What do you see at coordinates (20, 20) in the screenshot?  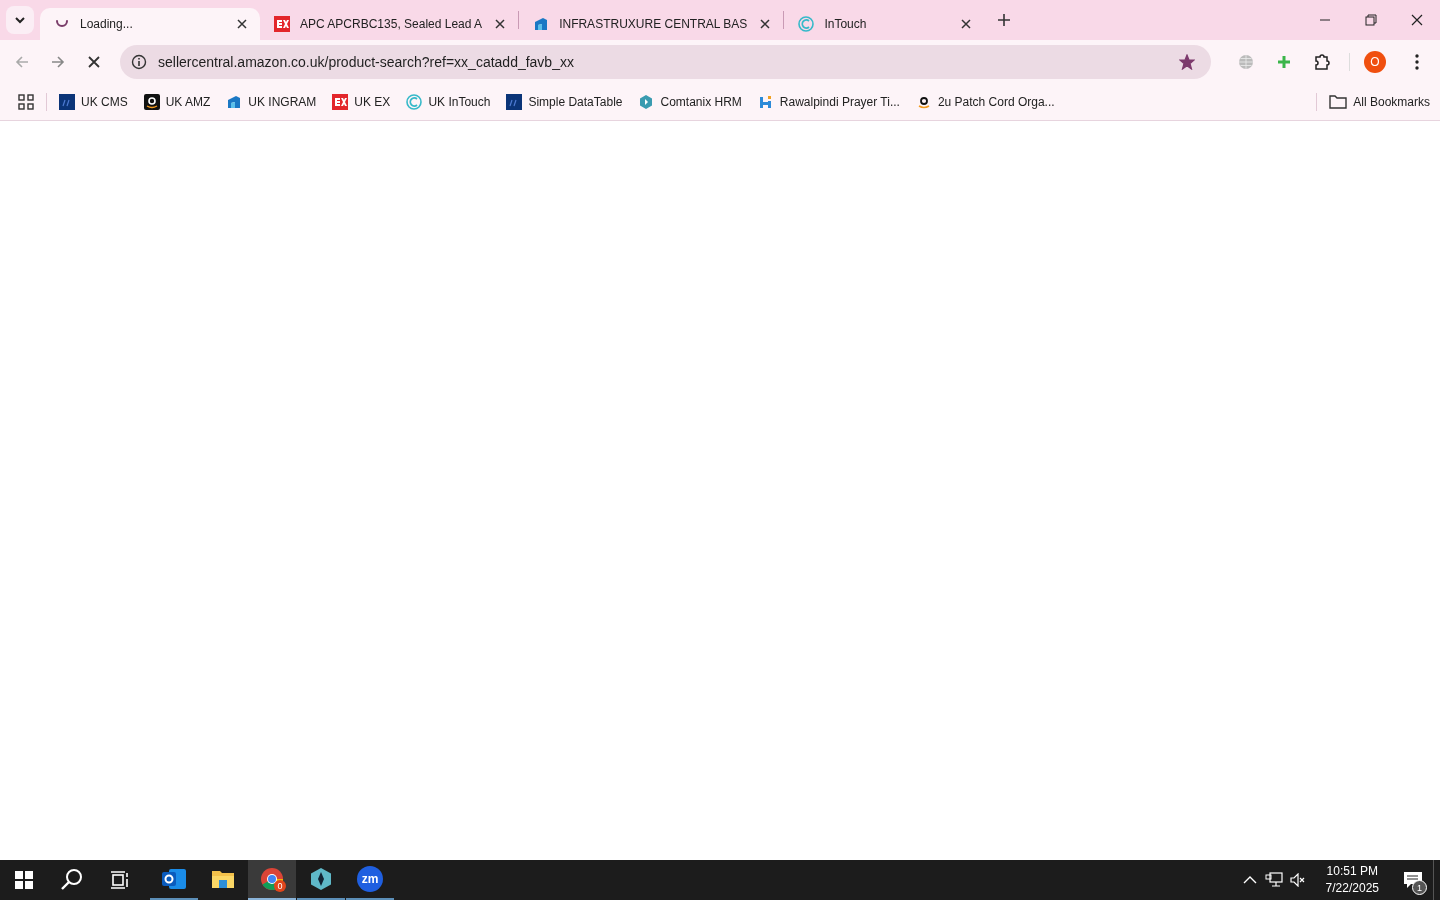 I see `tab-search-dropdown-icon` at bounding box center [20, 20].